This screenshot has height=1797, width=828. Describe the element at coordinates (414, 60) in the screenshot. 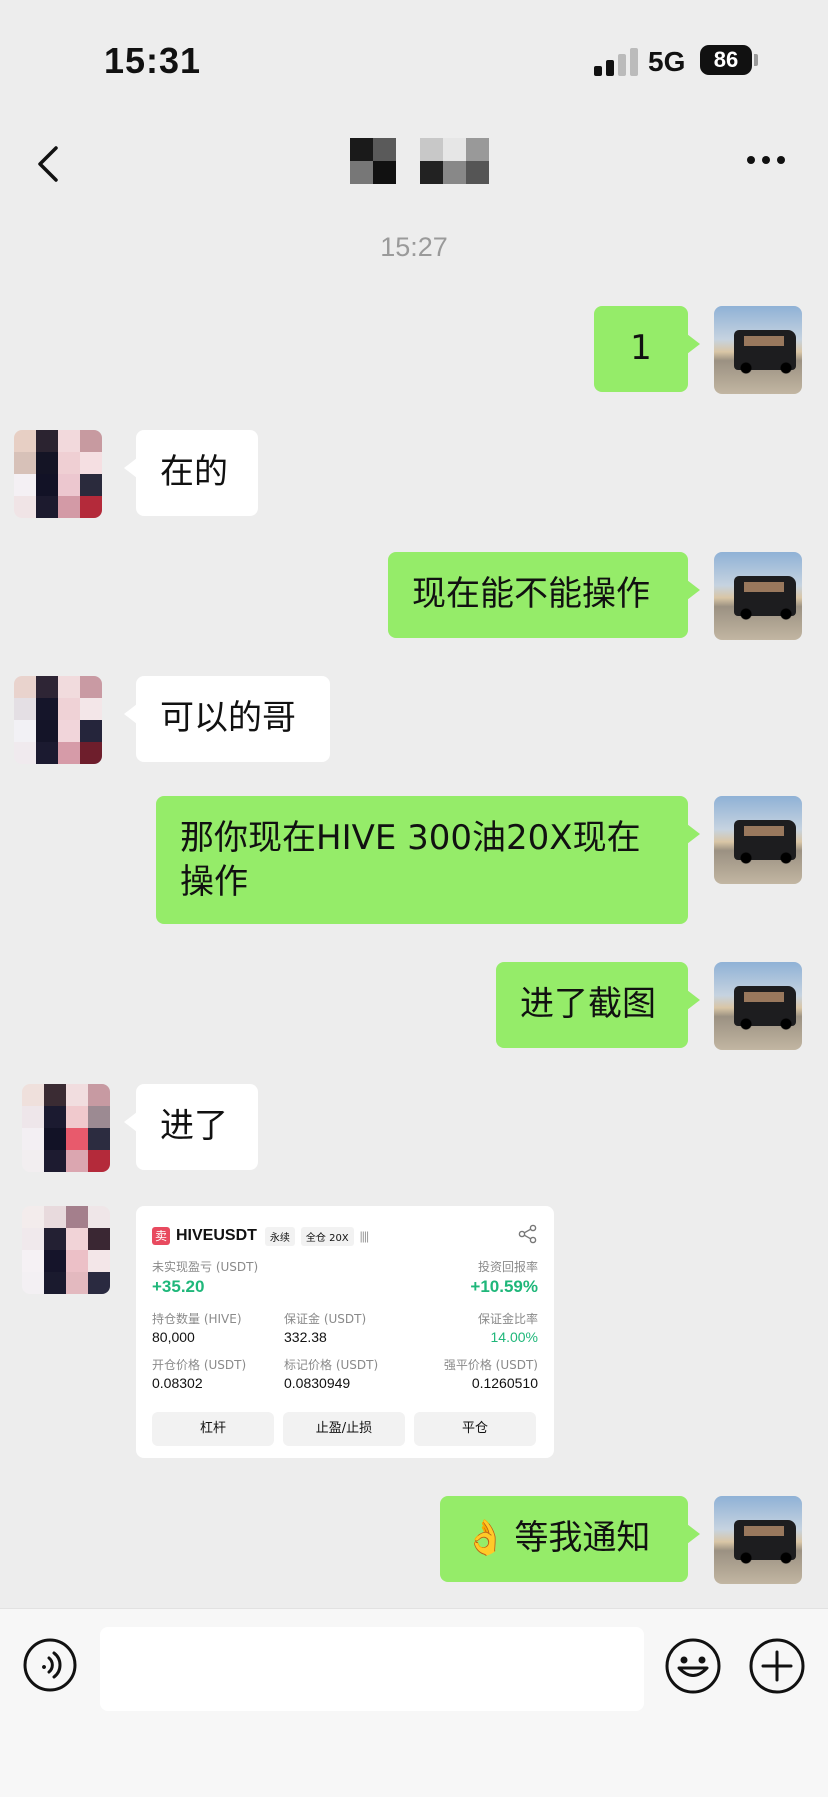

I see `status-bar: 15:31 5G 86` at that location.